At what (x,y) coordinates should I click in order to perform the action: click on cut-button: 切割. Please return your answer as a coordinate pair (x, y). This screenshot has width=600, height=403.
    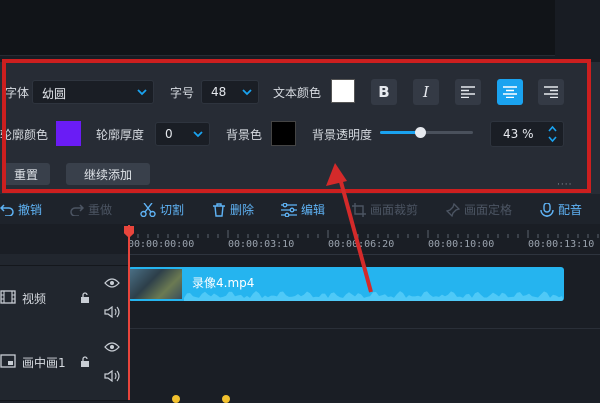
    Looking at the image, I should click on (162, 209).